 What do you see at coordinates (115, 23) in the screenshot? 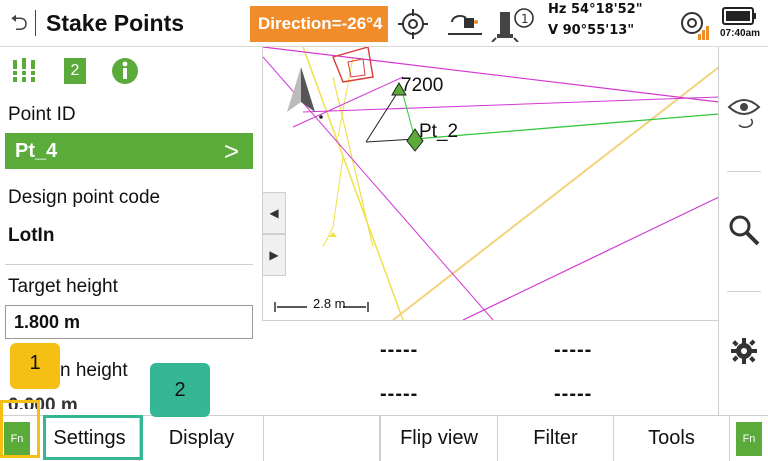
I see `page-title: Stake Points` at bounding box center [115, 23].